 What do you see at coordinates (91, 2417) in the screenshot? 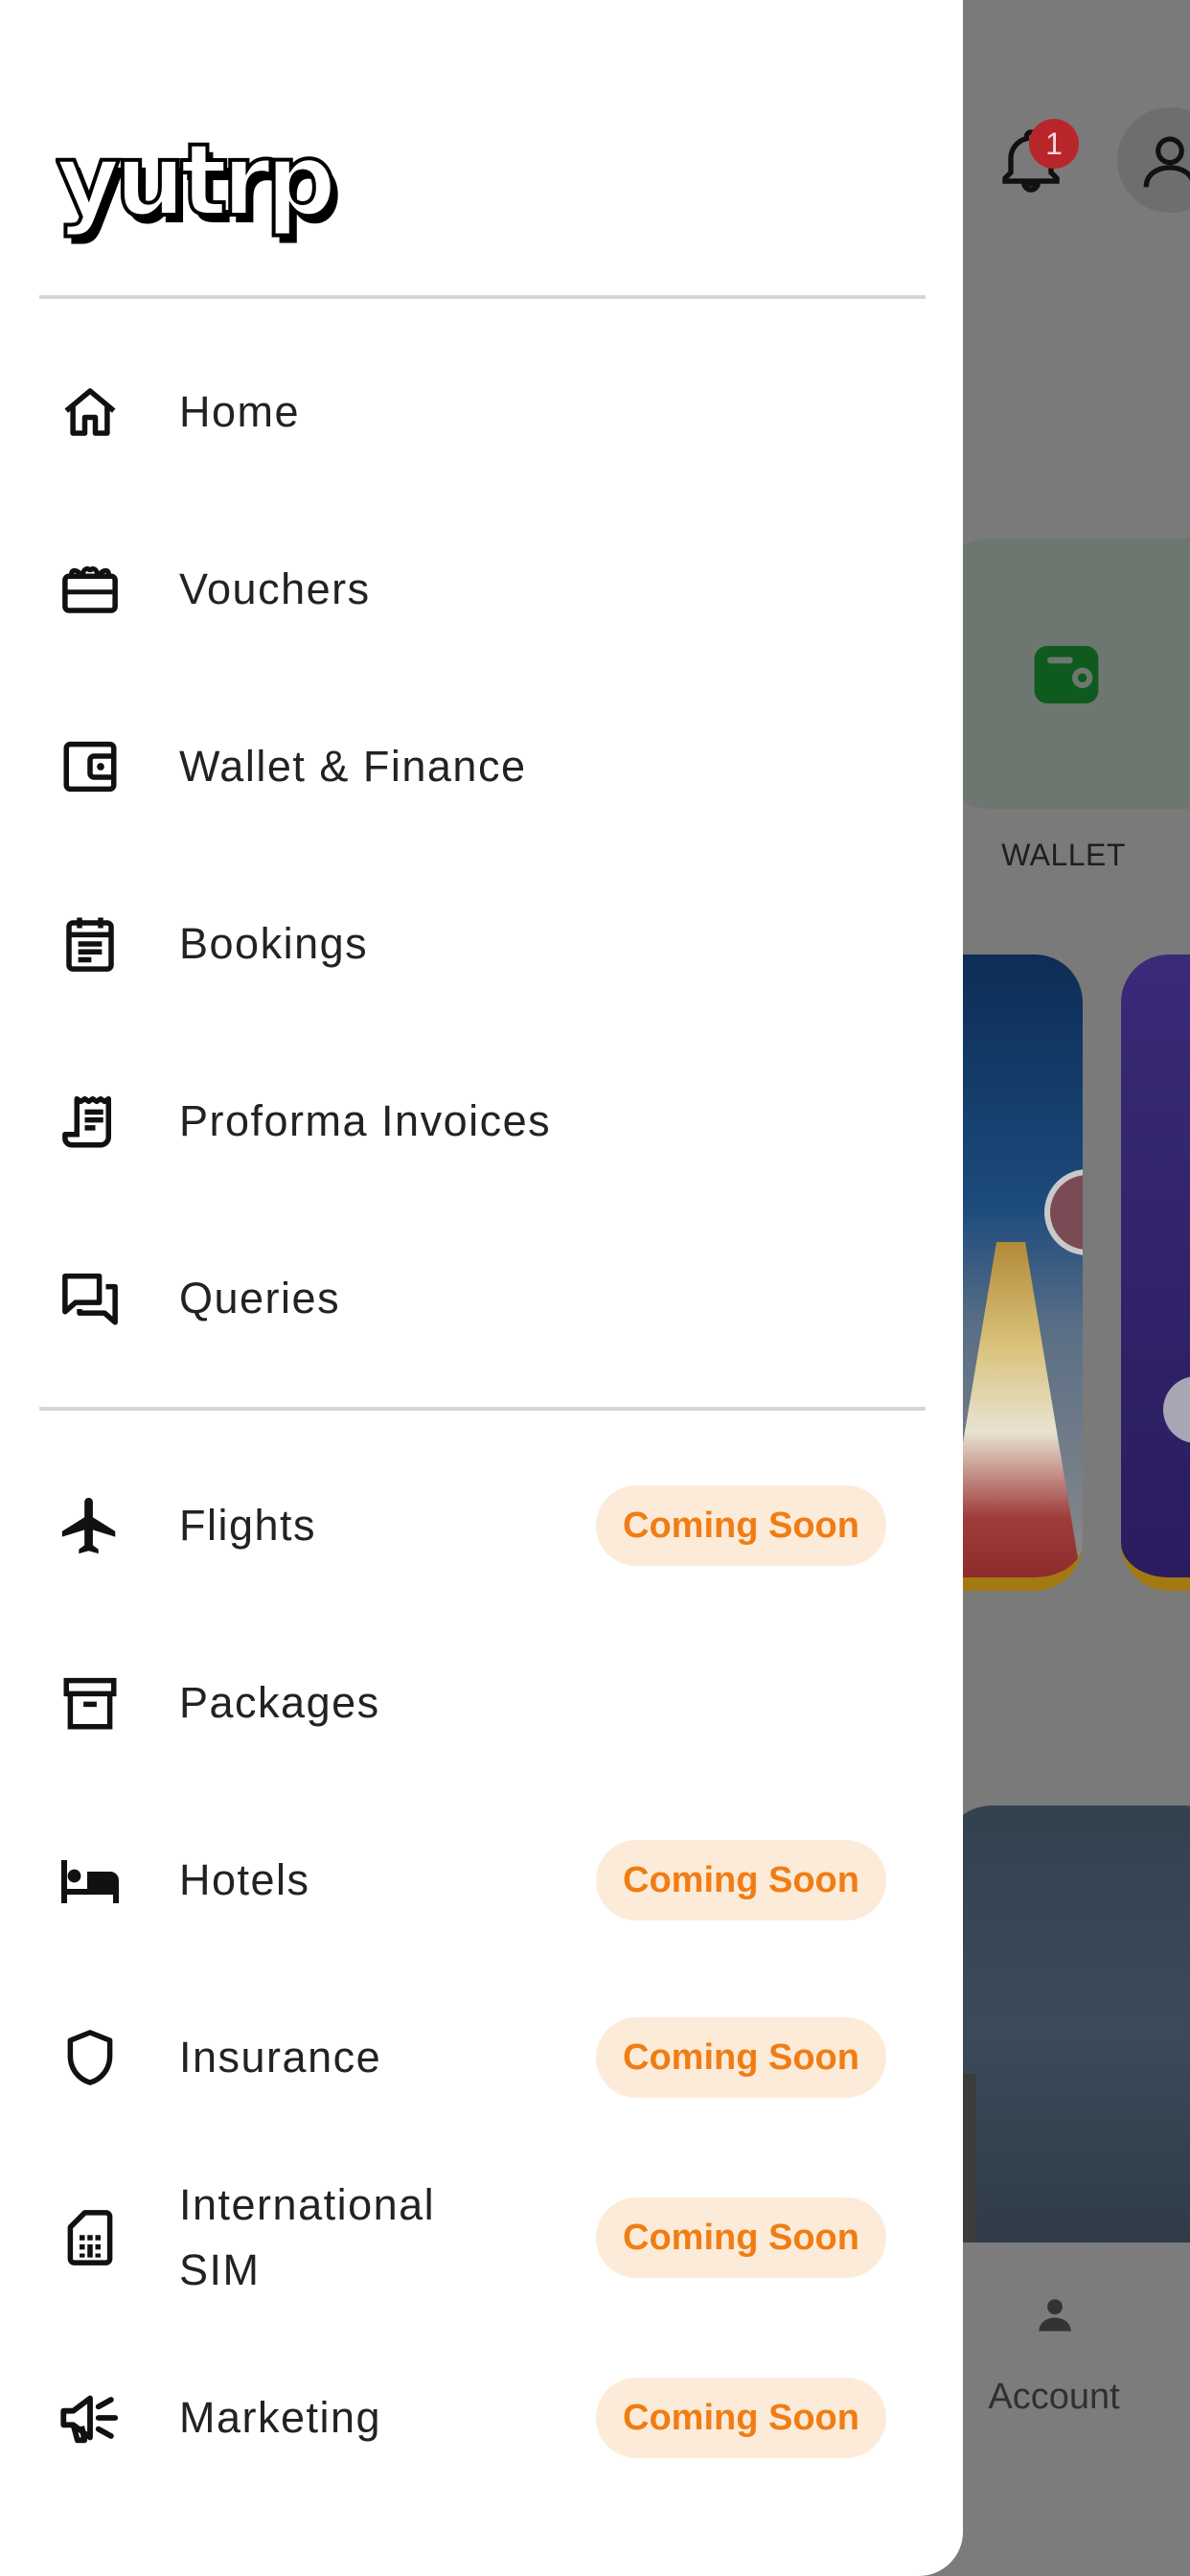
I see `megaphone-icon` at bounding box center [91, 2417].